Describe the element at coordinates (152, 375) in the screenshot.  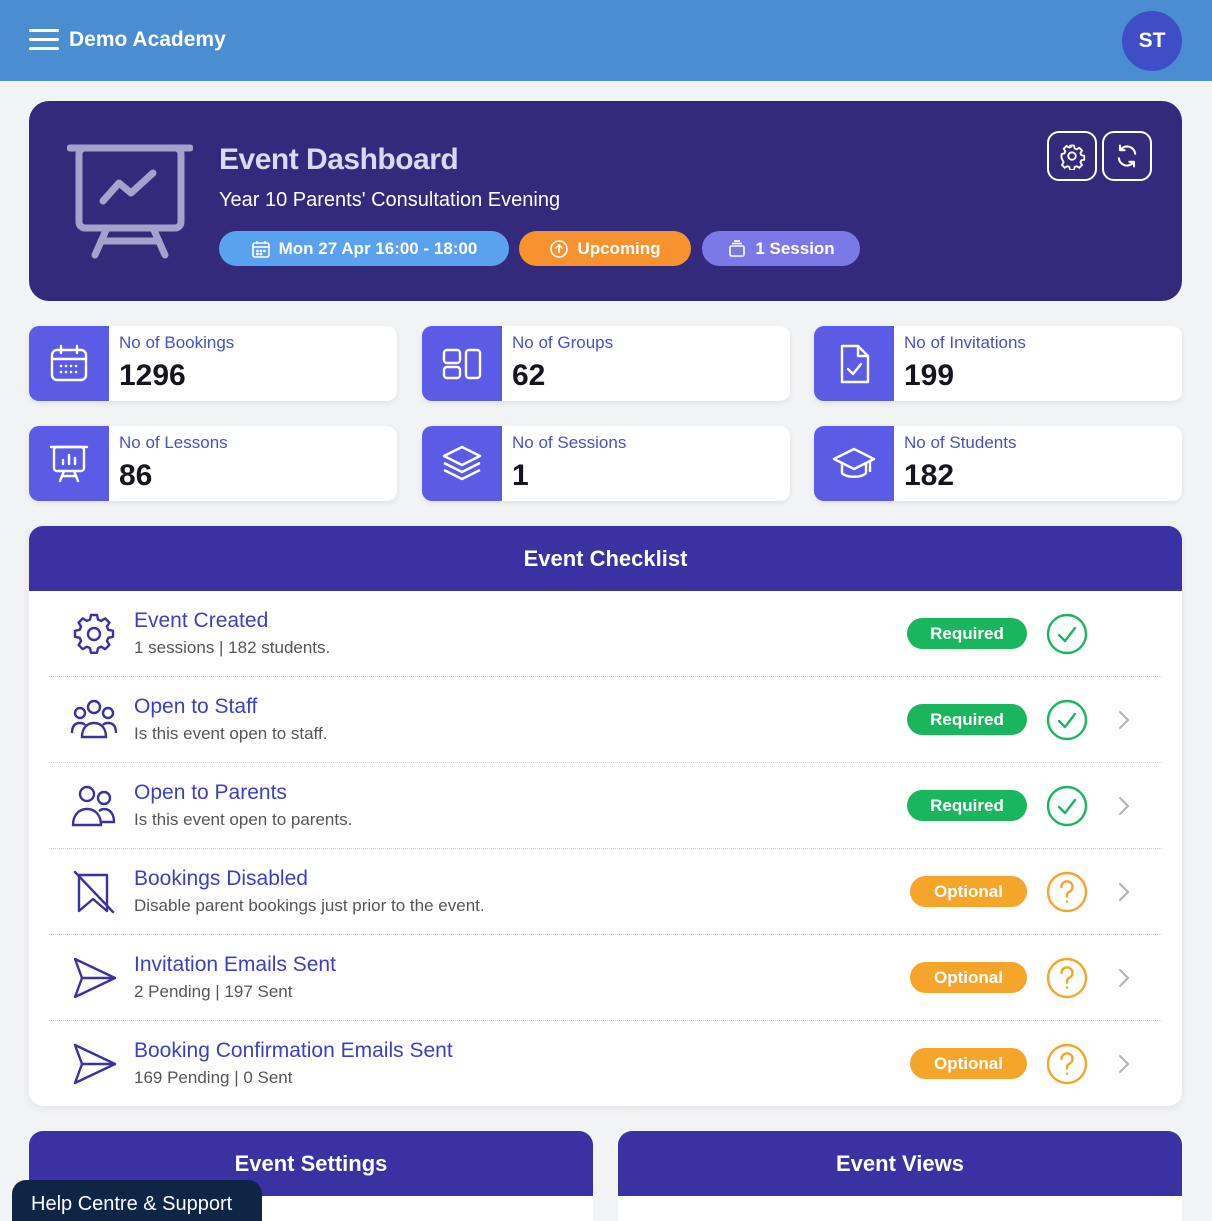
I see `stat-value: 1296` at that location.